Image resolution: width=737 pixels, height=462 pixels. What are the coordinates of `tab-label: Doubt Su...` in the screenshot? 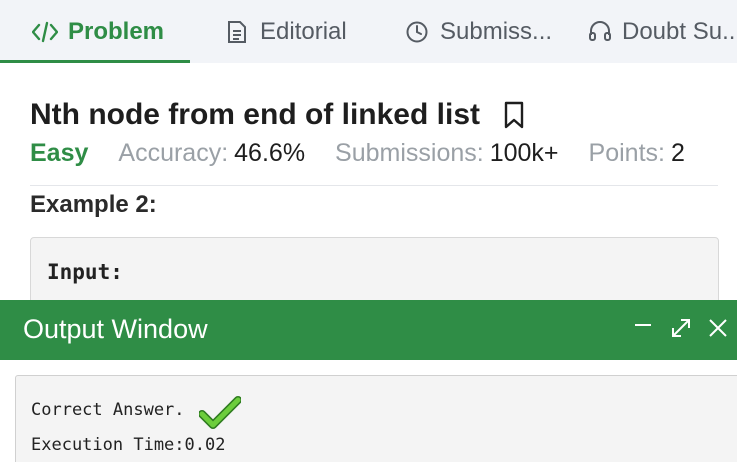 It's located at (679, 31).